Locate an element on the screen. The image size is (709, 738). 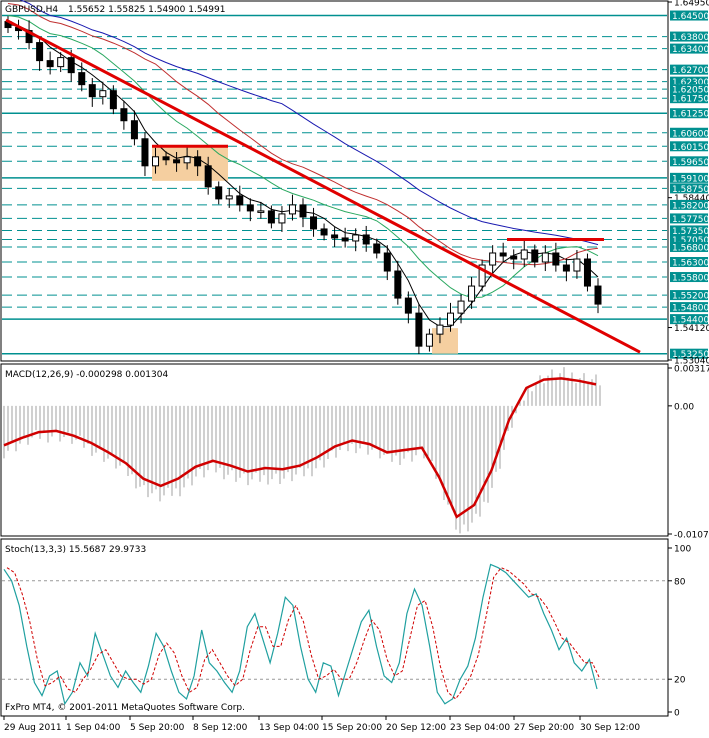
stoch-tick-label: 80 is located at coordinates (680, 582).